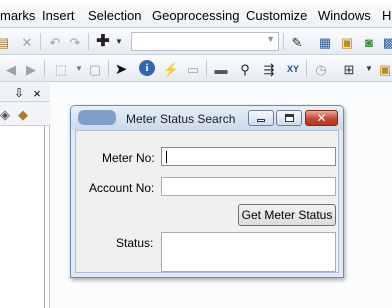 This screenshot has width=392, height=308. Describe the element at coordinates (269, 69) in the screenshot. I see `find-route-icon: ⇶` at that location.